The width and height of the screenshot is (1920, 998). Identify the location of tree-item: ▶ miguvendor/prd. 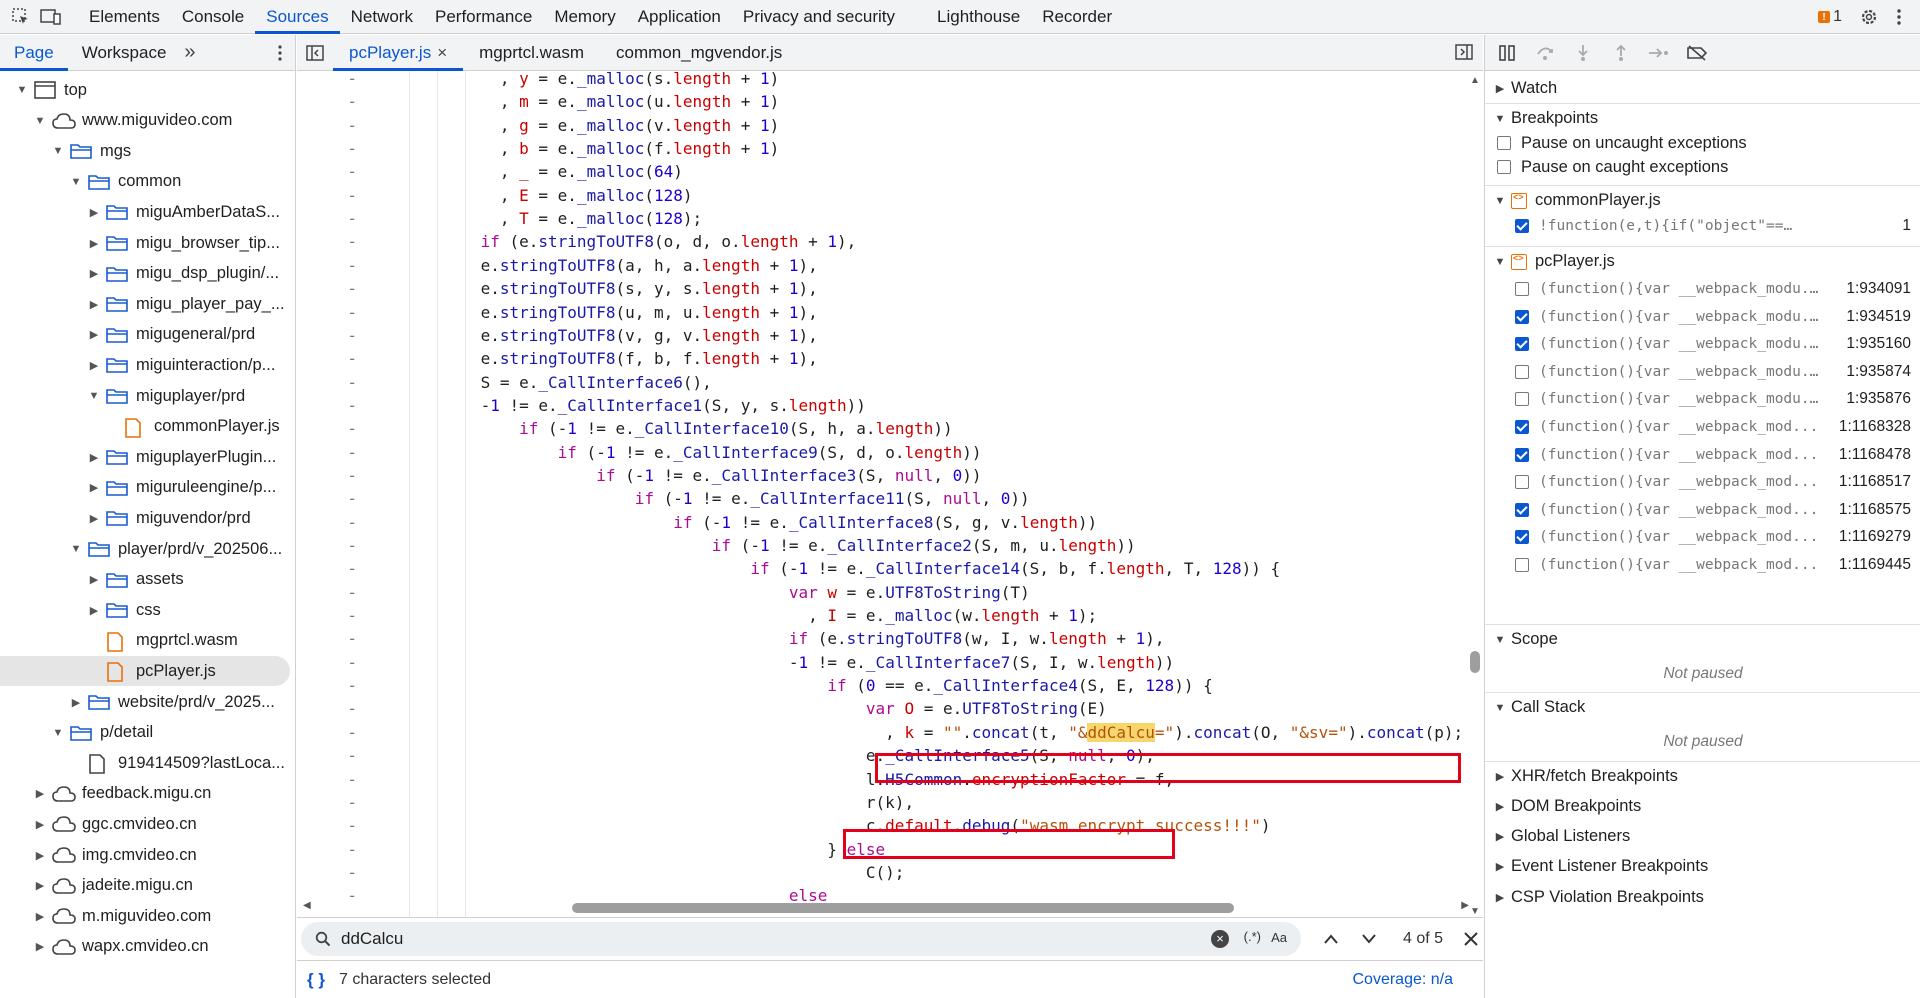
(147, 518).